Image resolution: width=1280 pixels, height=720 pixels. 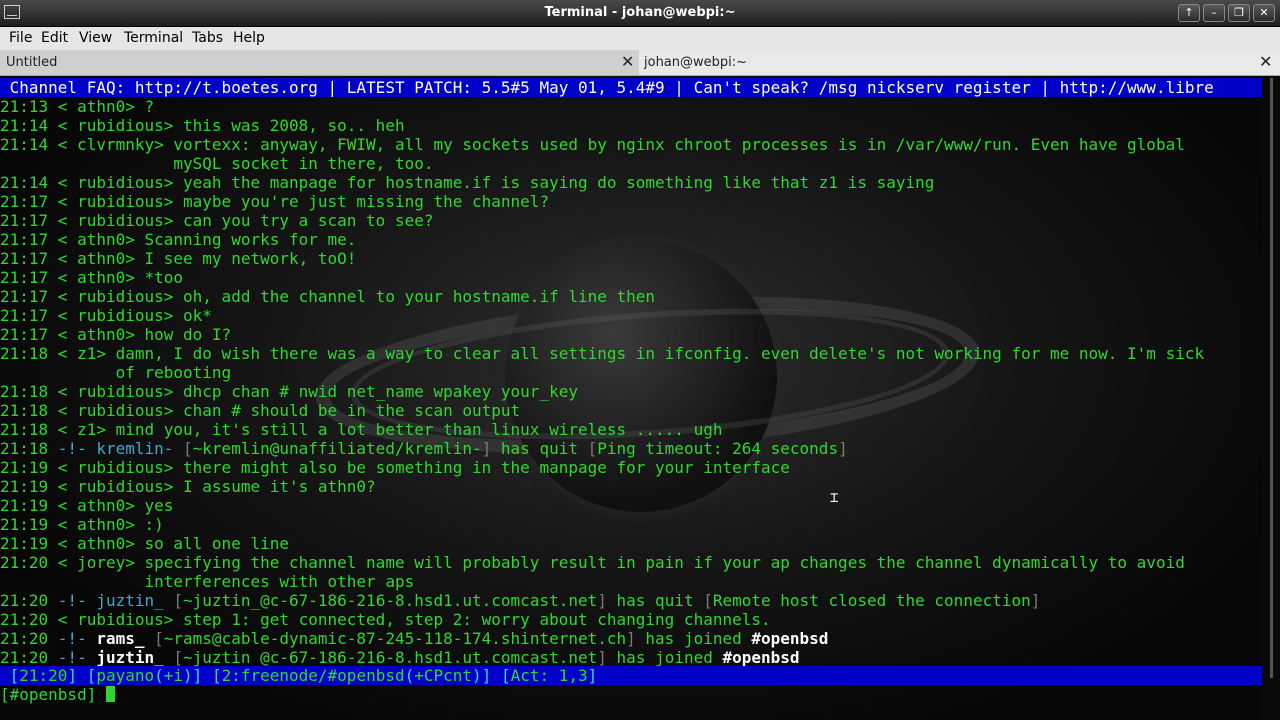 What do you see at coordinates (631, 524) in the screenshot?
I see `chat-line: 21:19 < athn0> :)` at bounding box center [631, 524].